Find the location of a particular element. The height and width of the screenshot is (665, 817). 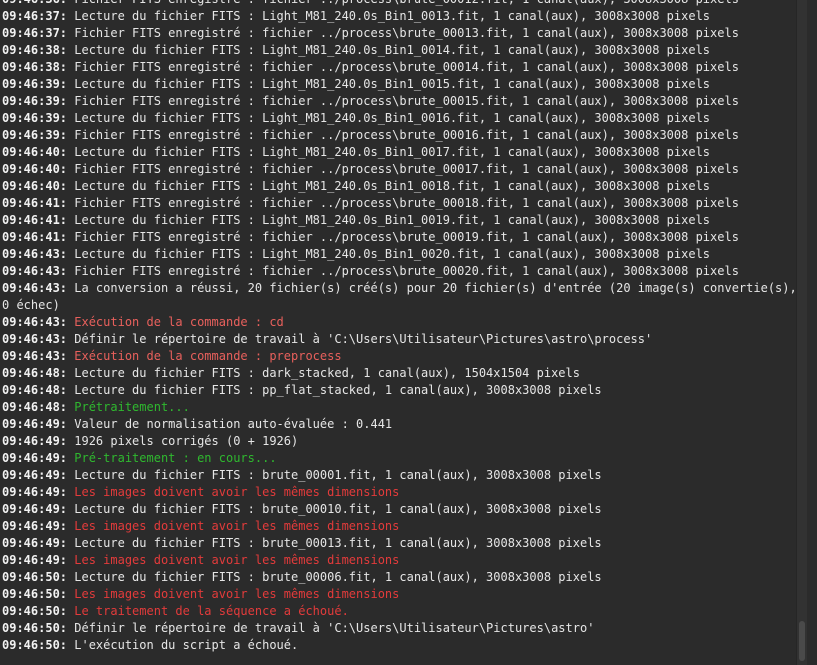

scrollbar-thumb is located at coordinates (802, 641).